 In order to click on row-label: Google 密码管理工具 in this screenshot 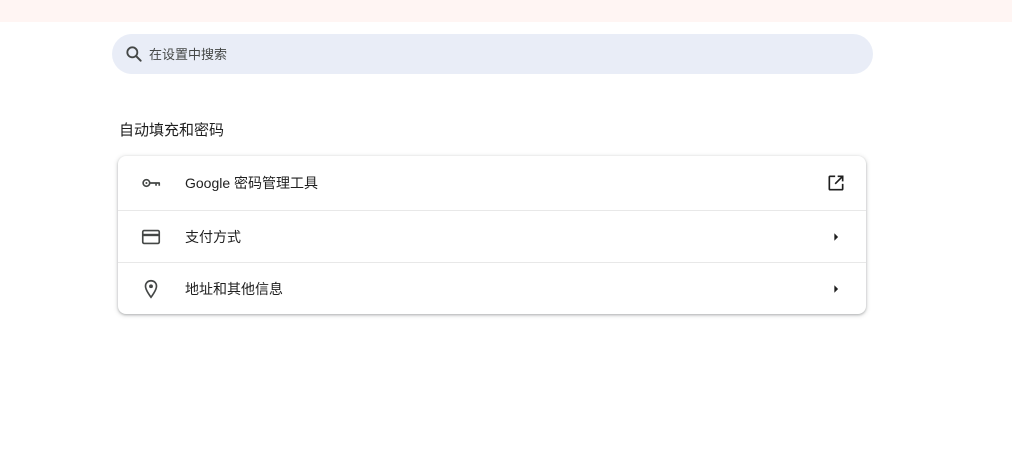, I will do `click(252, 183)`.